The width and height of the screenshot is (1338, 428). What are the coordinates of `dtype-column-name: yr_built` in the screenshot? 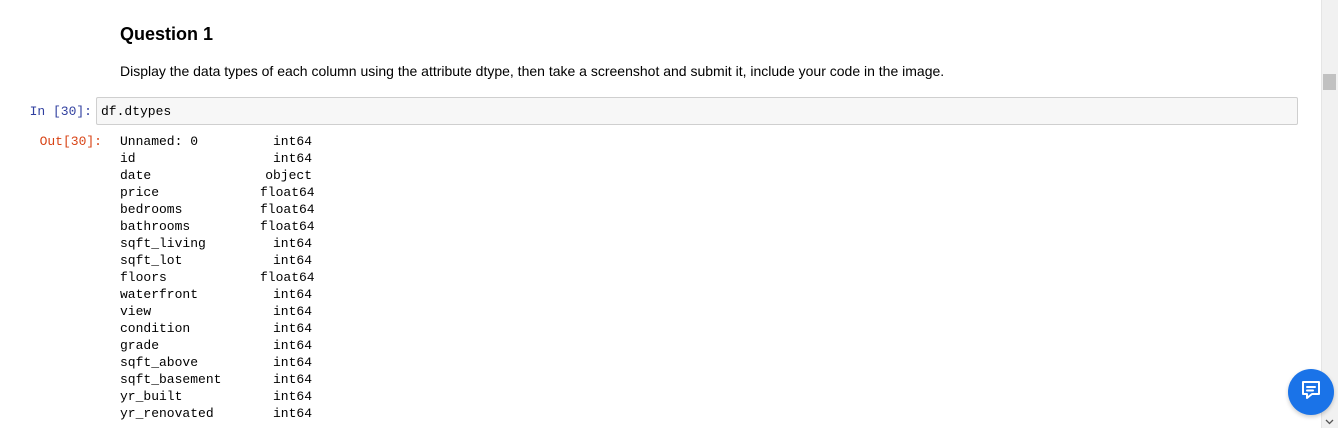 It's located at (151, 396).